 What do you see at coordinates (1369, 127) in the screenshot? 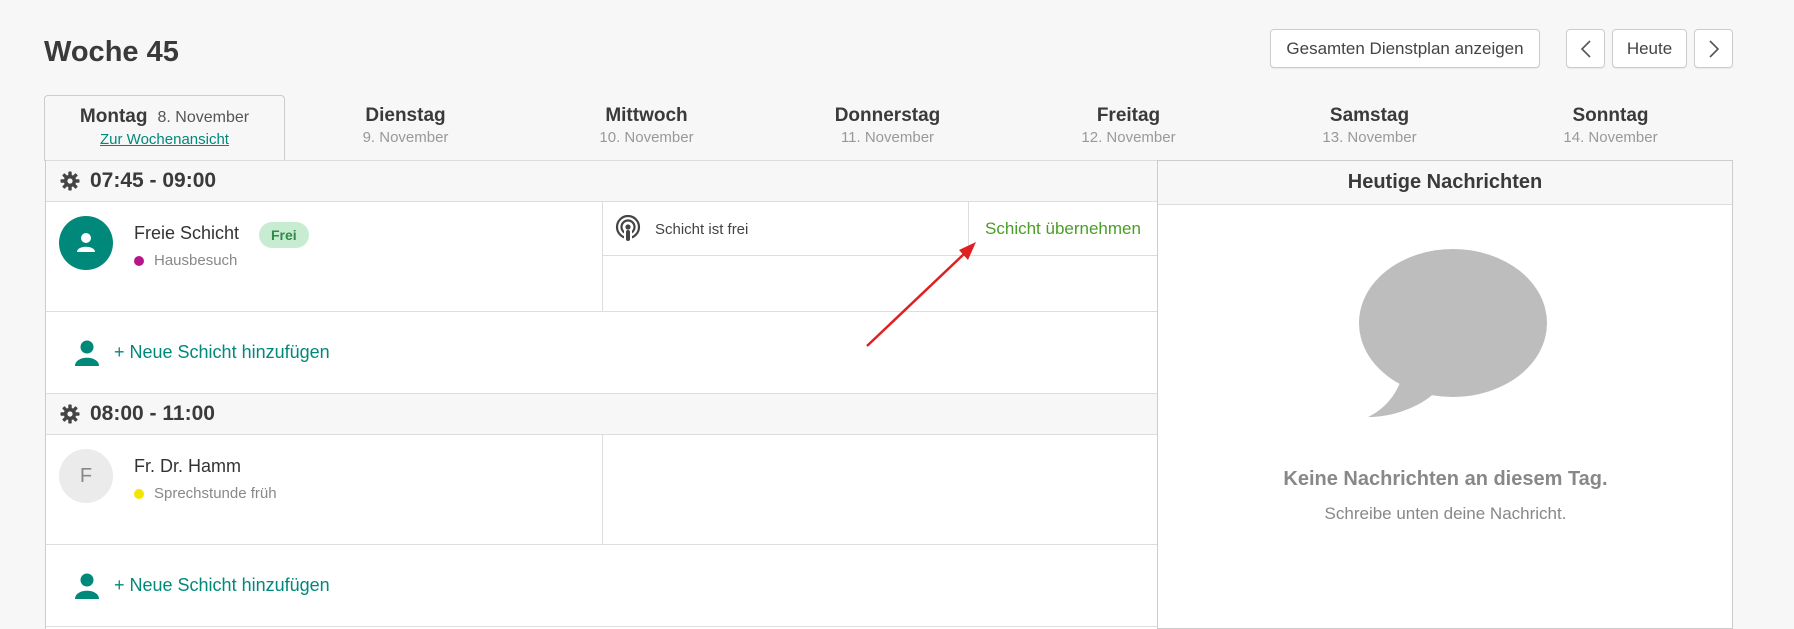
I see `tab-saturday: Samstag 13. November` at bounding box center [1369, 127].